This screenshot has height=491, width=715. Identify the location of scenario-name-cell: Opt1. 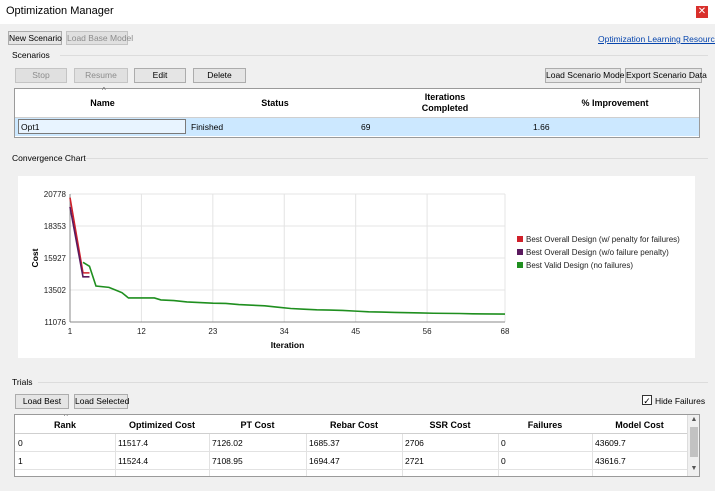
(102, 126).